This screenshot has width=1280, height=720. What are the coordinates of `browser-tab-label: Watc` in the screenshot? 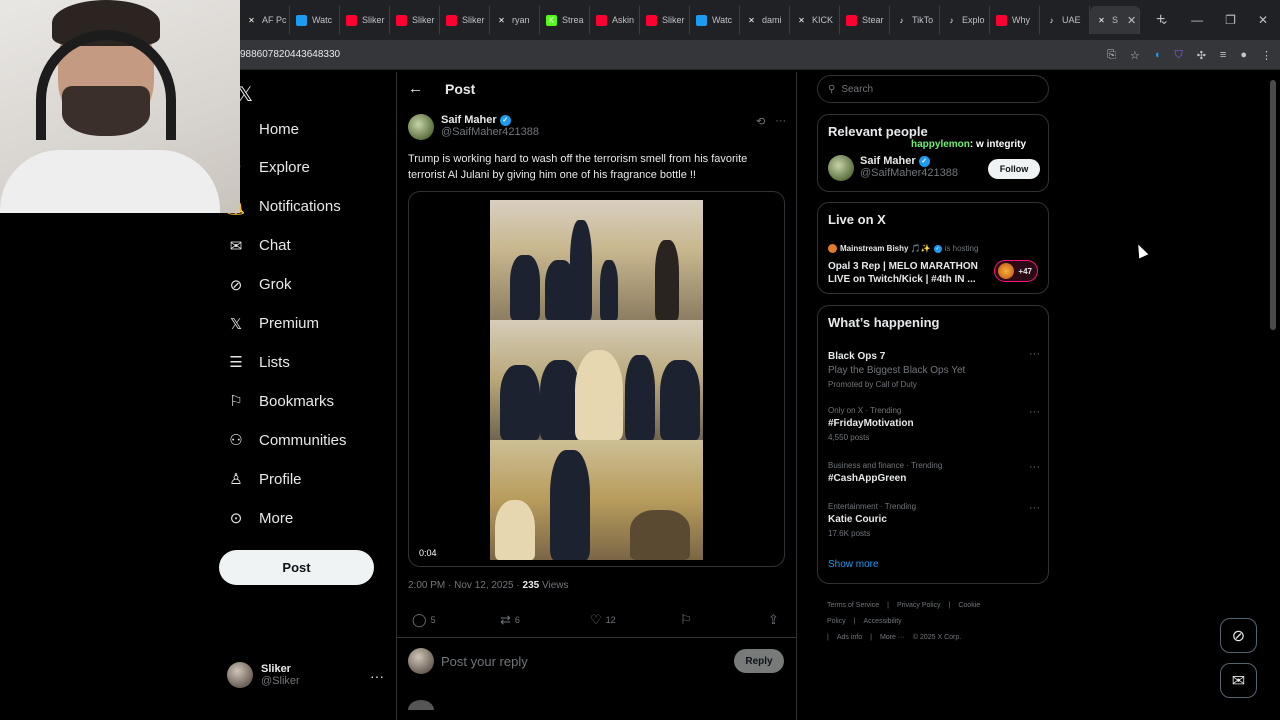 It's located at (322, 20).